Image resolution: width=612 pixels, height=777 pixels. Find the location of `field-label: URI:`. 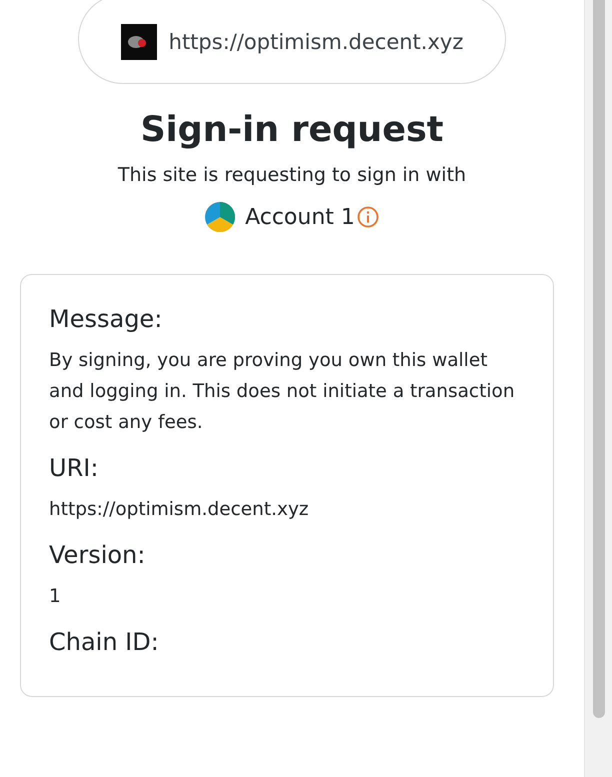

field-label: URI: is located at coordinates (74, 468).